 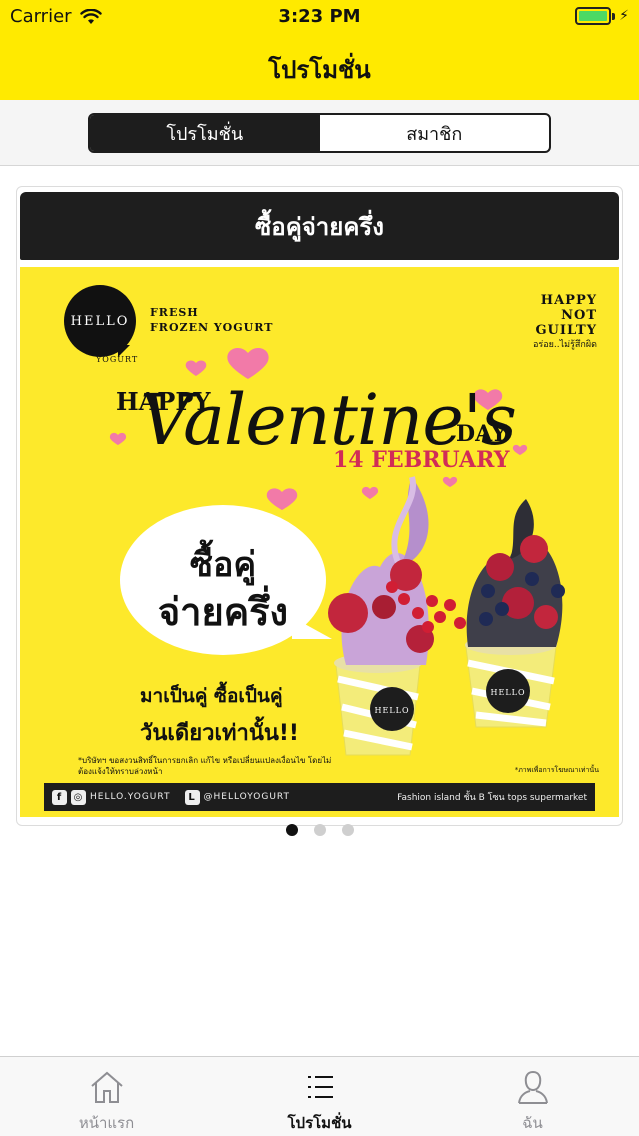 I want to click on brand-logo-sub: YOGURT, so click(x=117, y=359).